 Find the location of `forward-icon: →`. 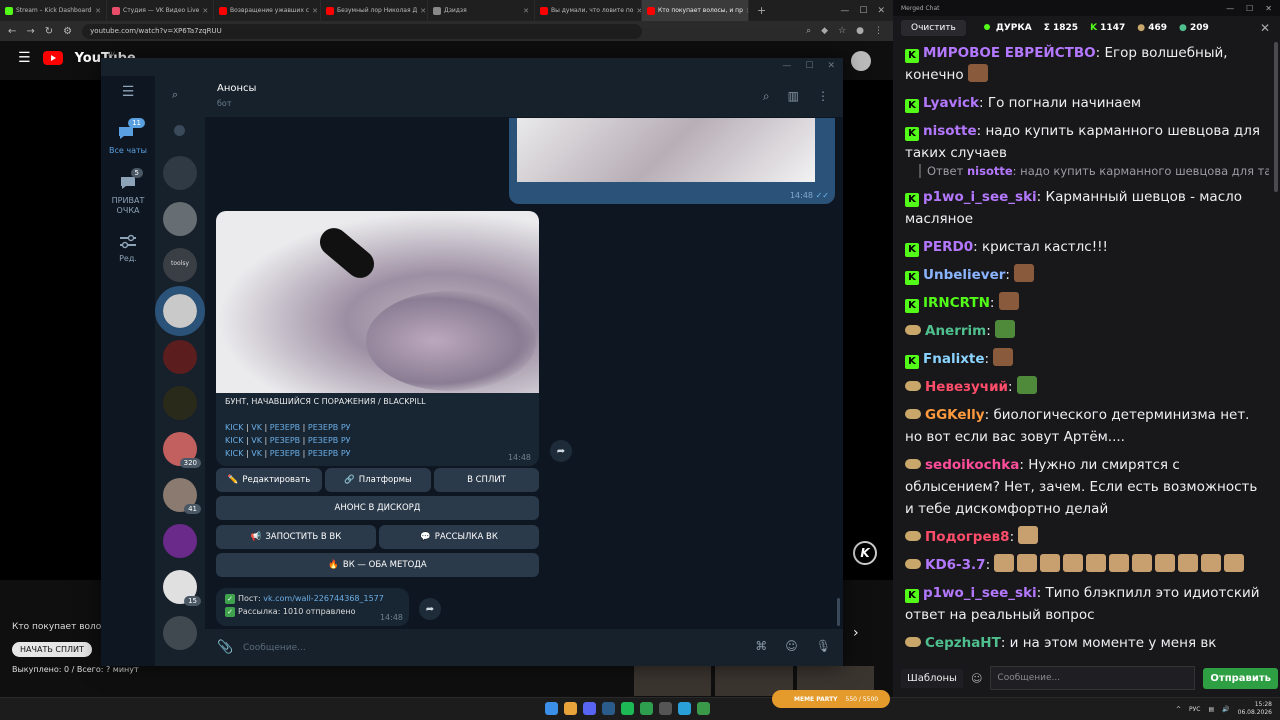

forward-icon: → is located at coordinates (30, 31).